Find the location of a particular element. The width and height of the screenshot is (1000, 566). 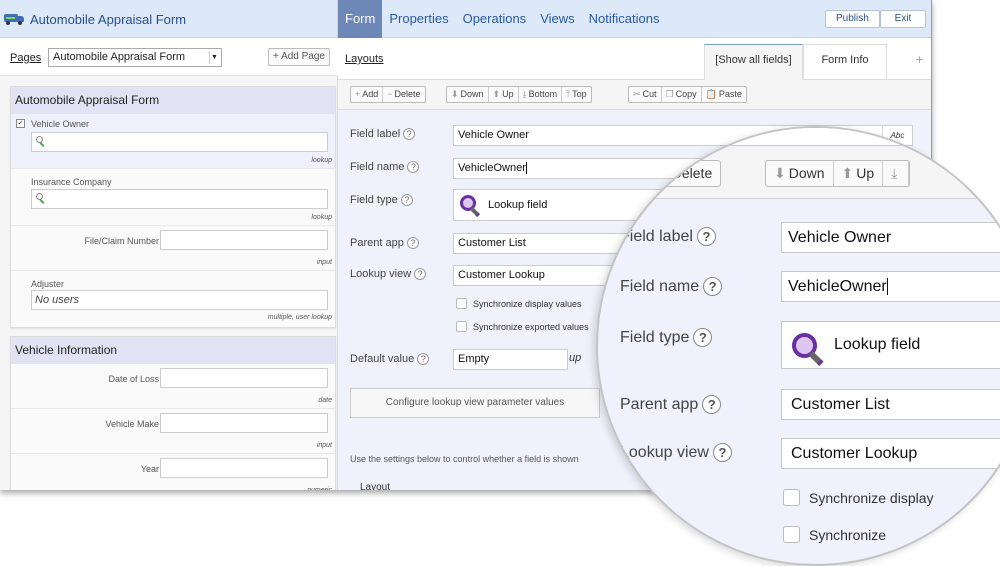

magnified-parent-app-select: Customer List is located at coordinates (890, 404).